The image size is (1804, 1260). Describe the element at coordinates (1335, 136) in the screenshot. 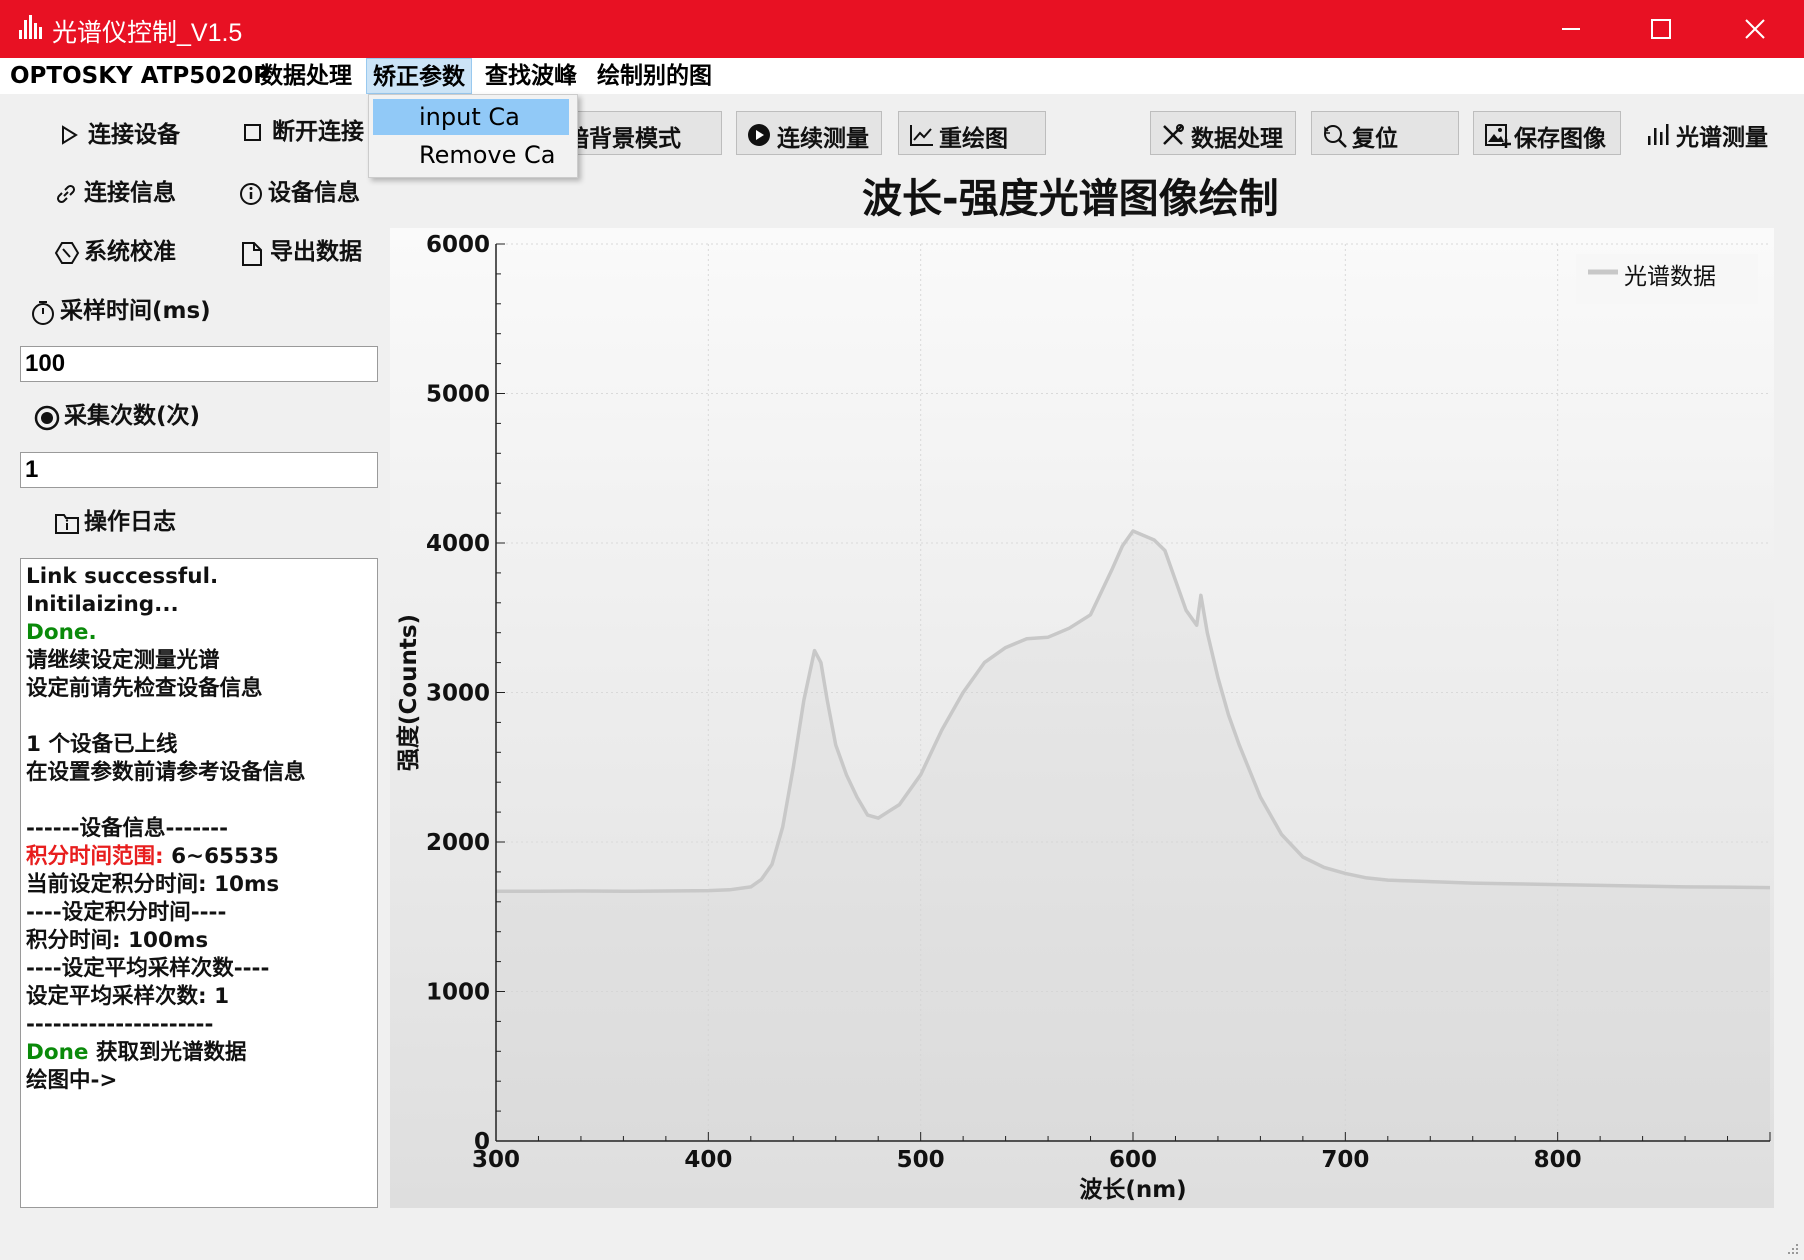

I see `zoom-reset-icon` at that location.